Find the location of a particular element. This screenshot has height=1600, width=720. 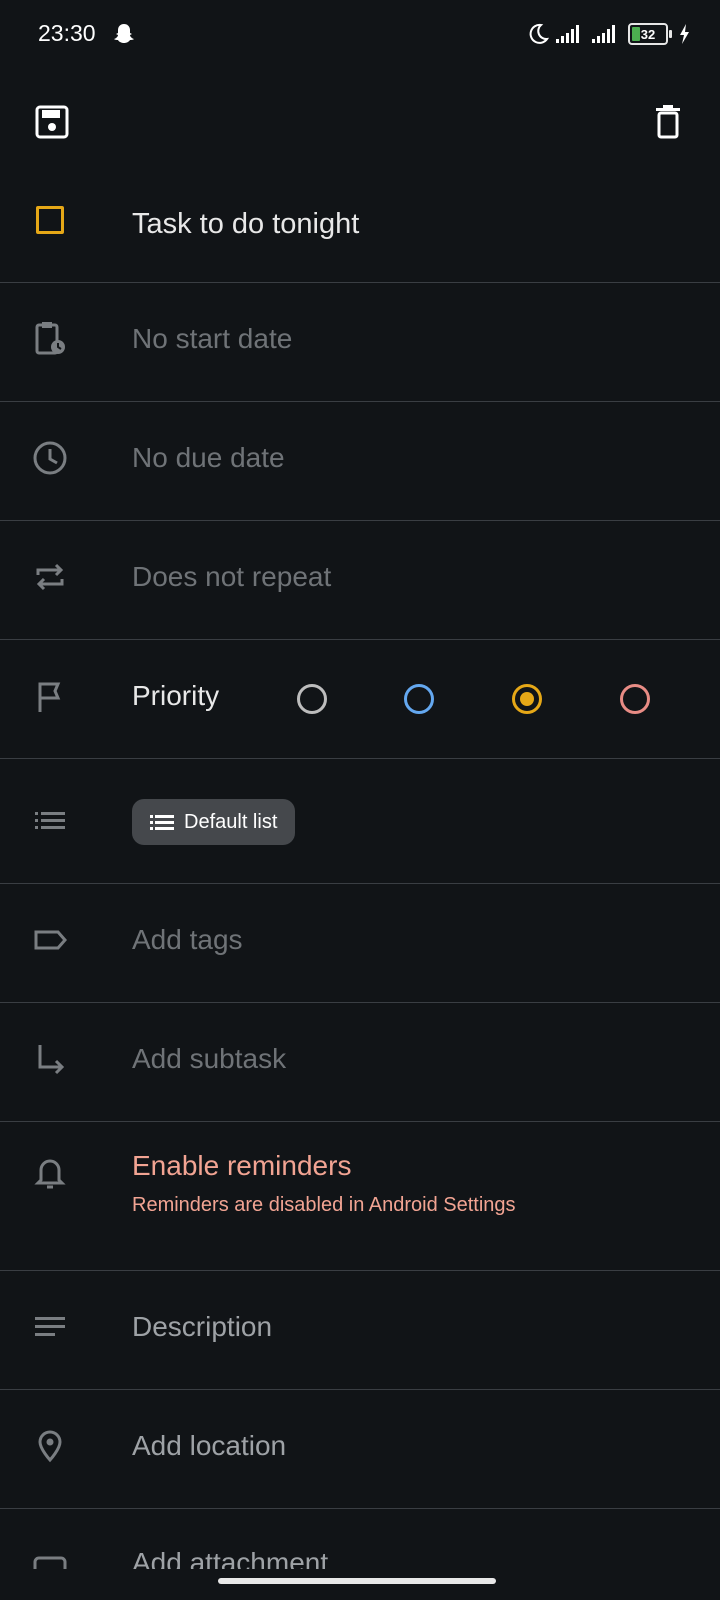

repeat-label: Does not repeat is located at coordinates (232, 576).